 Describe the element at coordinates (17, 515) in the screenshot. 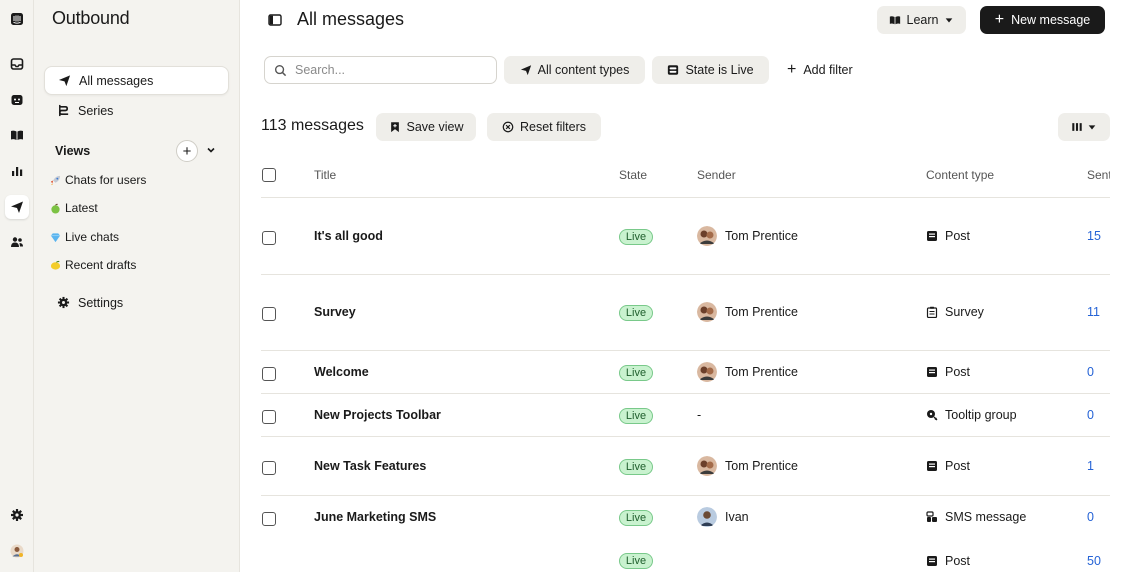

I see `settings-gear-icon` at that location.